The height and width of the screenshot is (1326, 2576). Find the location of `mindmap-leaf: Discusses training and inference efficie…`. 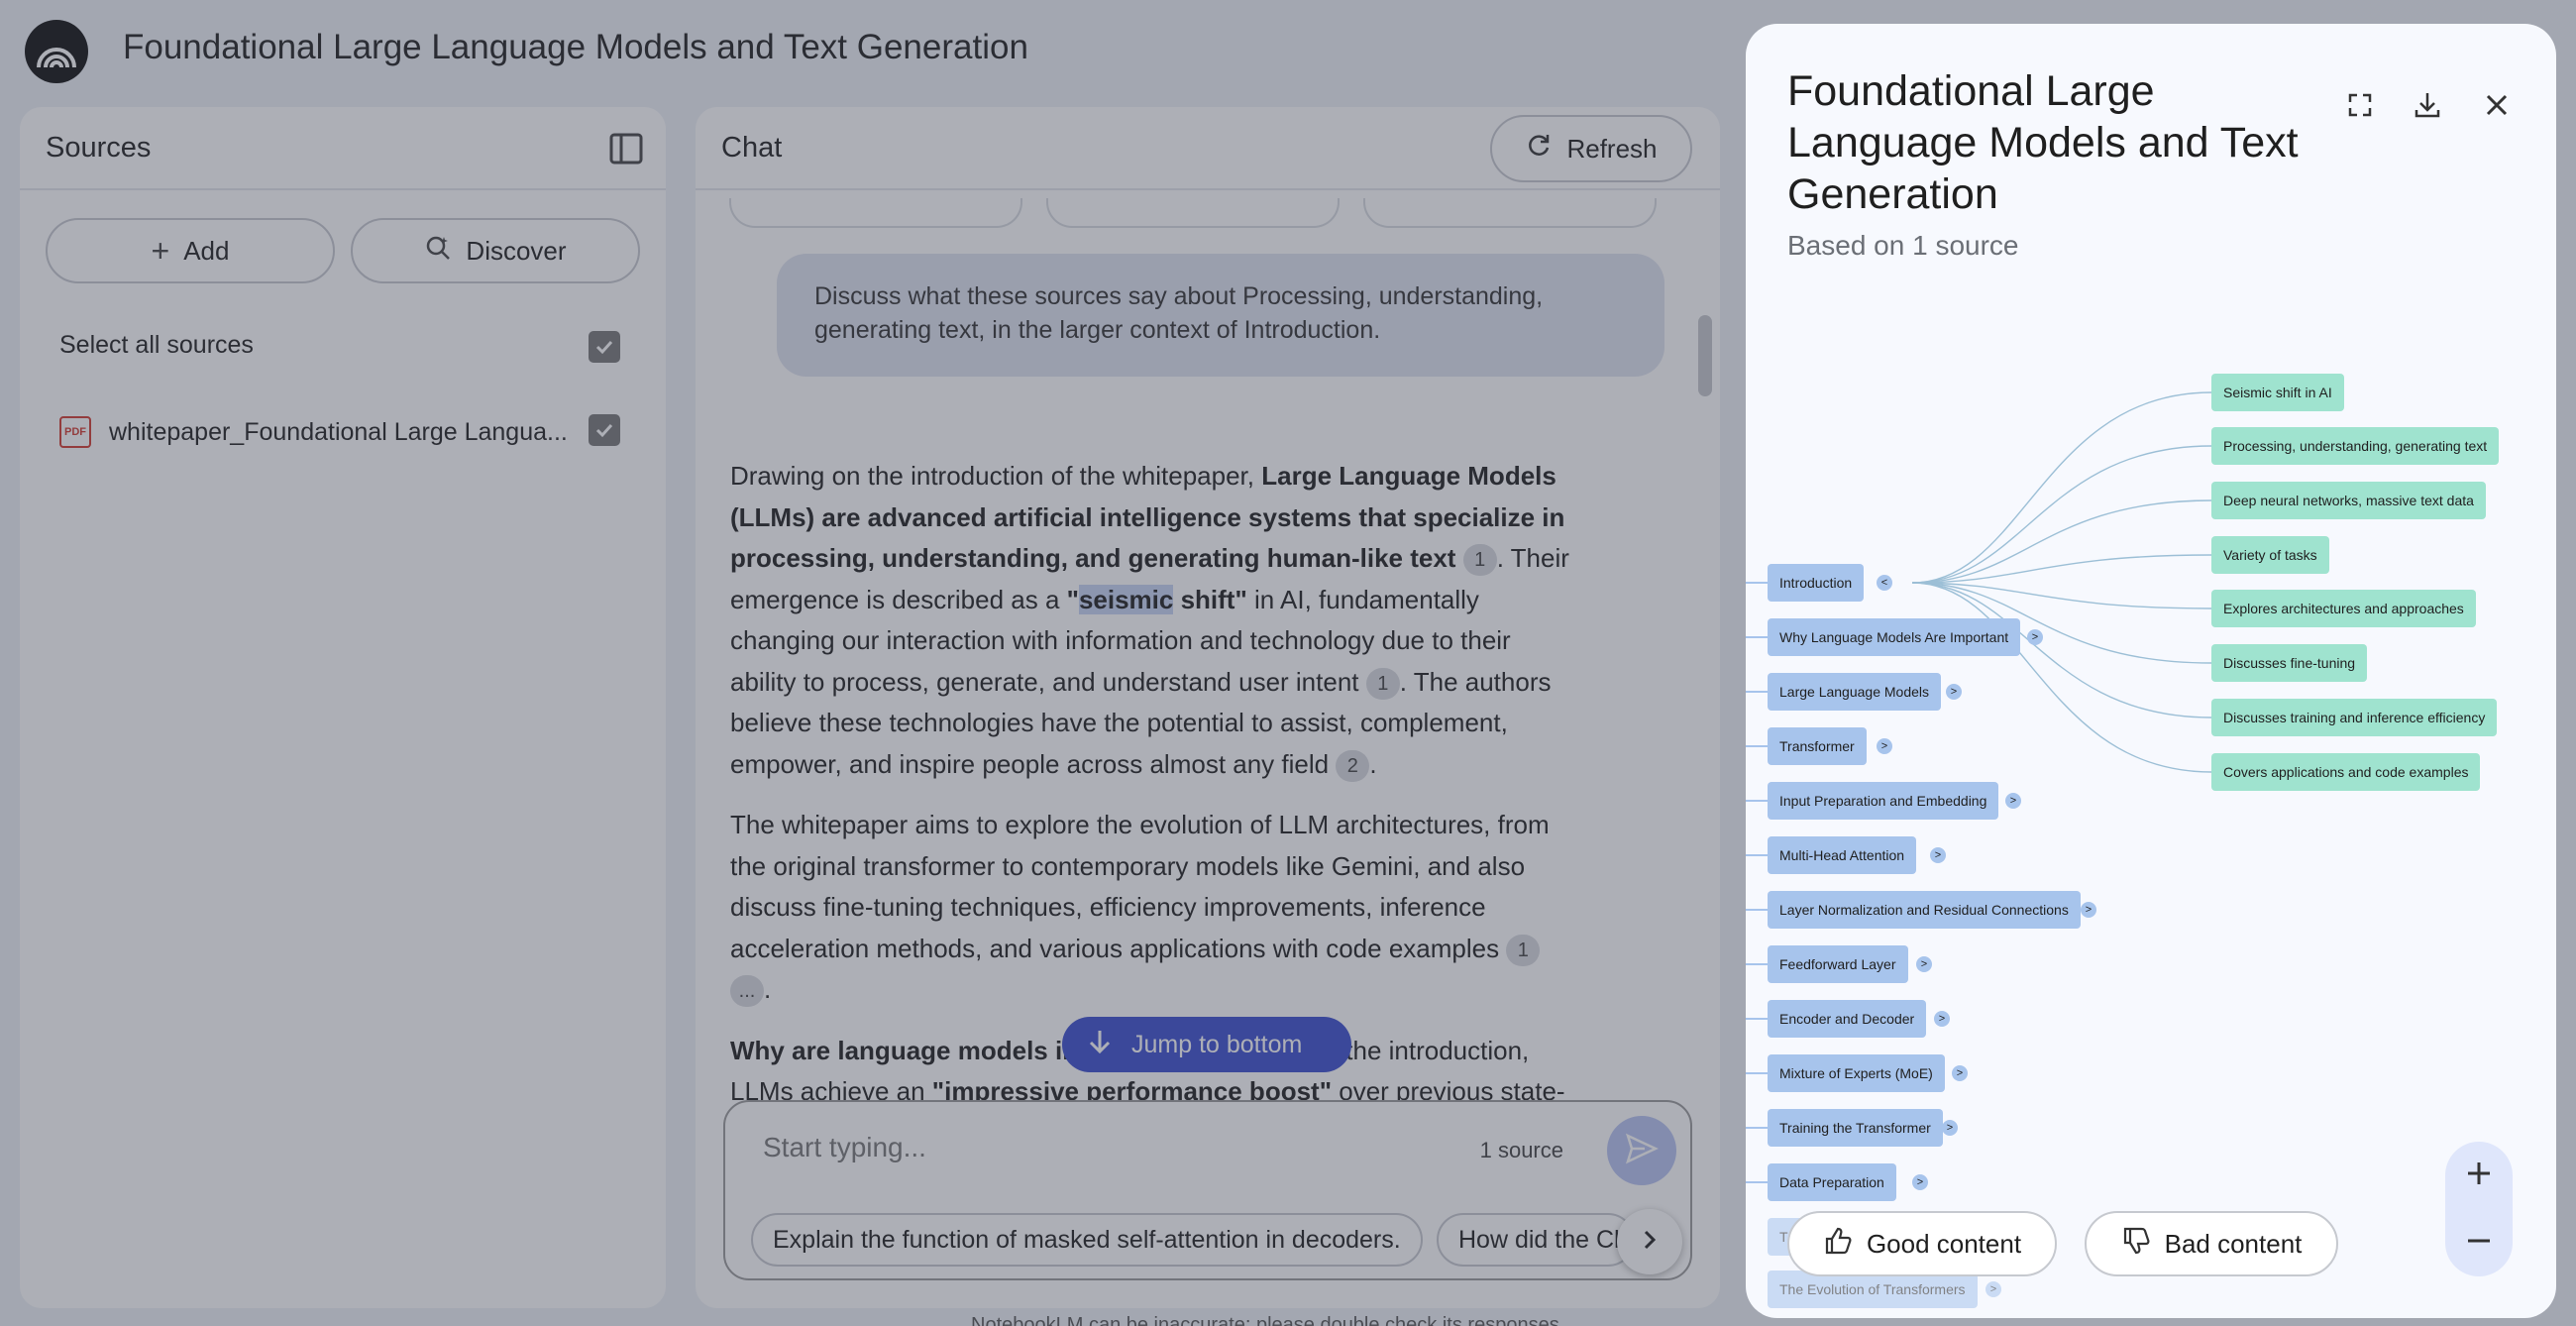

mindmap-leaf: Discusses training and inference efficie… is located at coordinates (2354, 717).